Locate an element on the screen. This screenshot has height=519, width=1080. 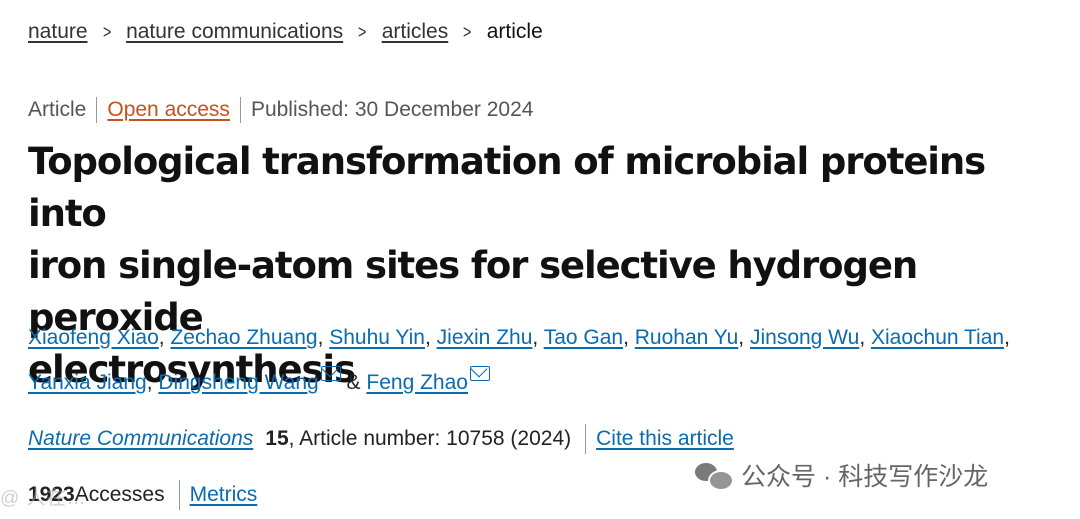
breadcrumb-nature: nature is located at coordinates (58, 32).